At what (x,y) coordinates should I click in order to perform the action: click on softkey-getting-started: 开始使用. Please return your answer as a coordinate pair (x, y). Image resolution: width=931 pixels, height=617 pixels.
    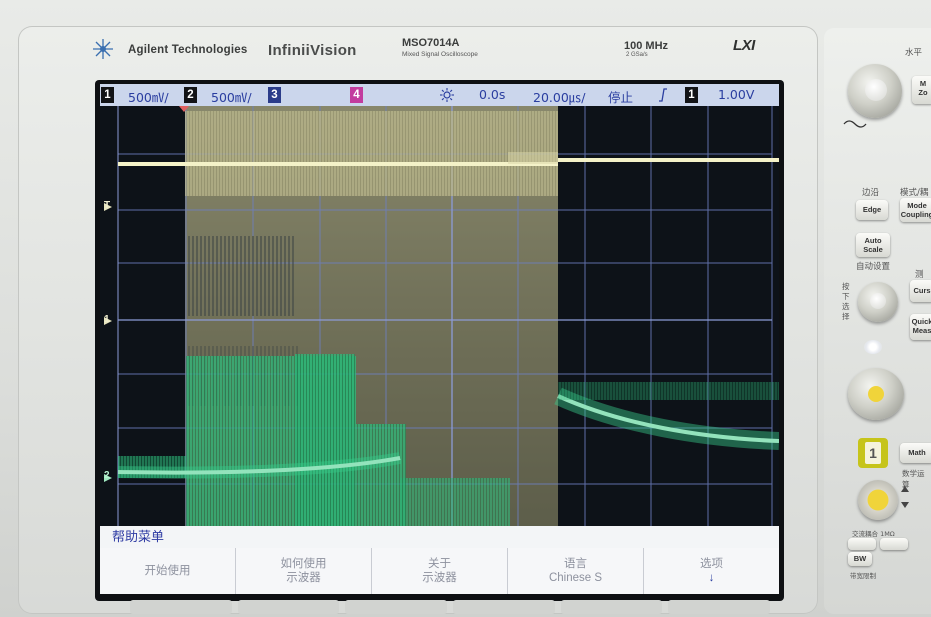
    Looking at the image, I should click on (168, 571).